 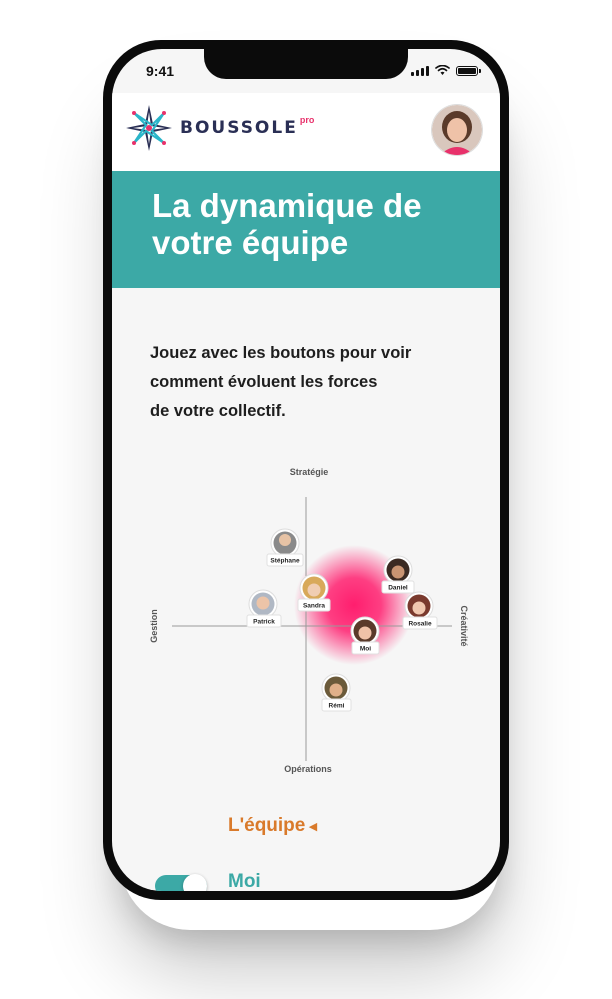 I want to click on member-daniel: Daniel, so click(x=398, y=574).